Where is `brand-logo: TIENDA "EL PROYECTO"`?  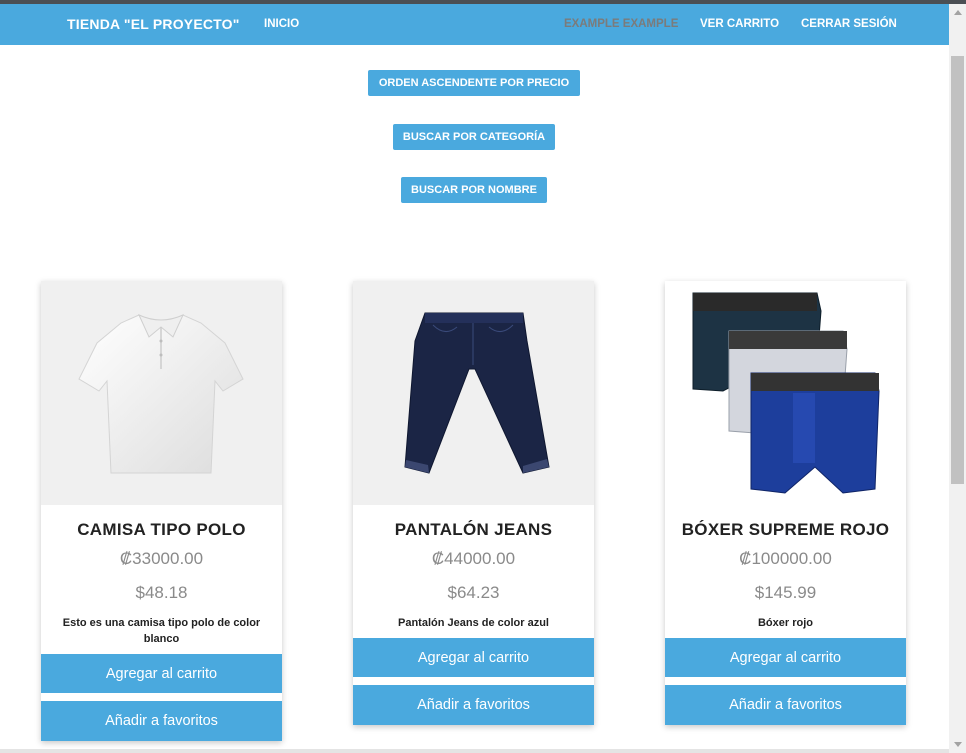
brand-logo: TIENDA "EL PROYECTO" is located at coordinates (153, 24).